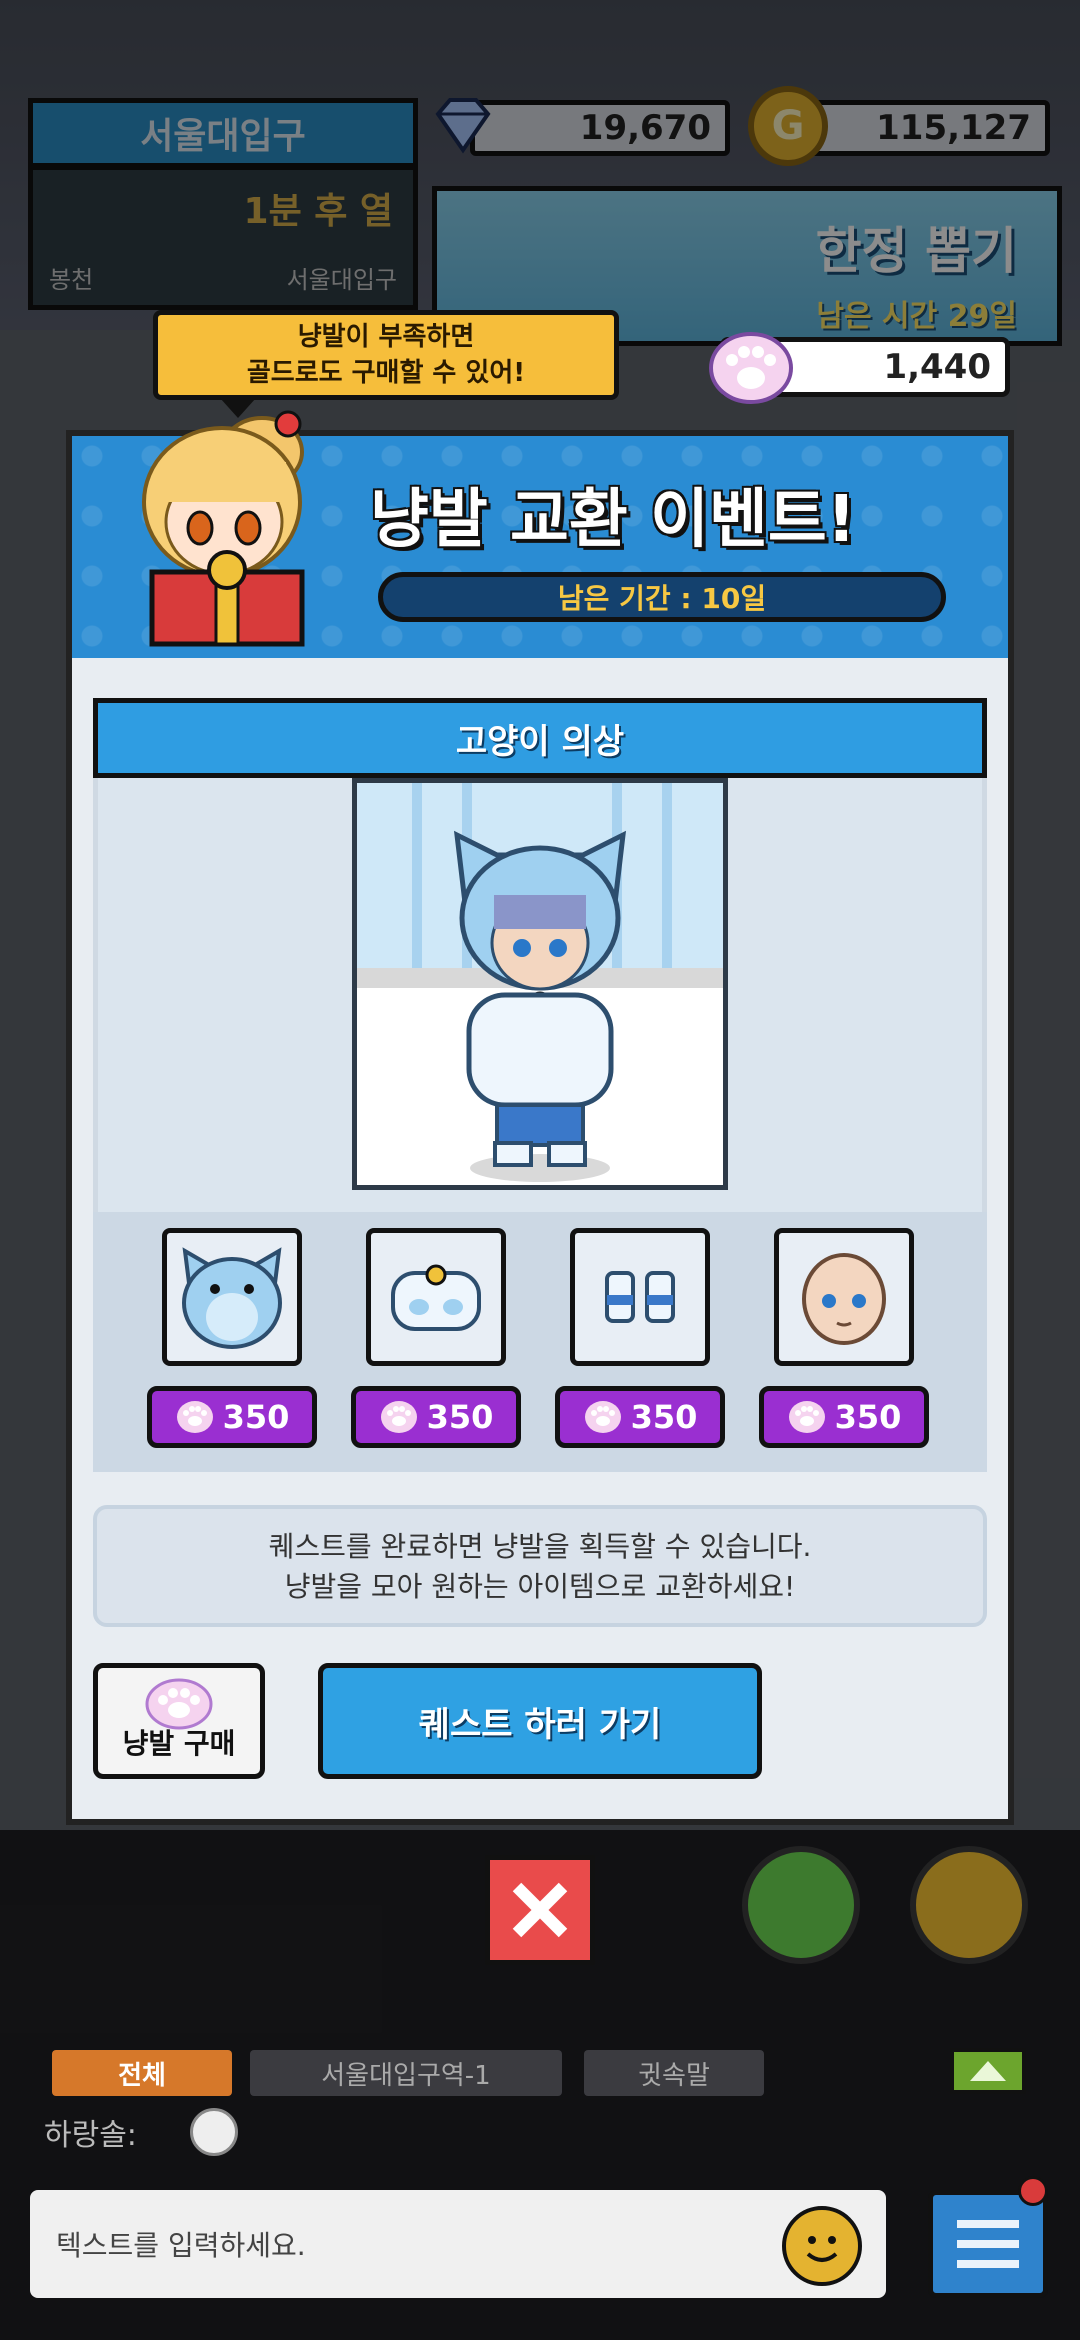  What do you see at coordinates (458, 2244) in the screenshot?
I see `chat-input: 텍스트를 입력하세요.` at bounding box center [458, 2244].